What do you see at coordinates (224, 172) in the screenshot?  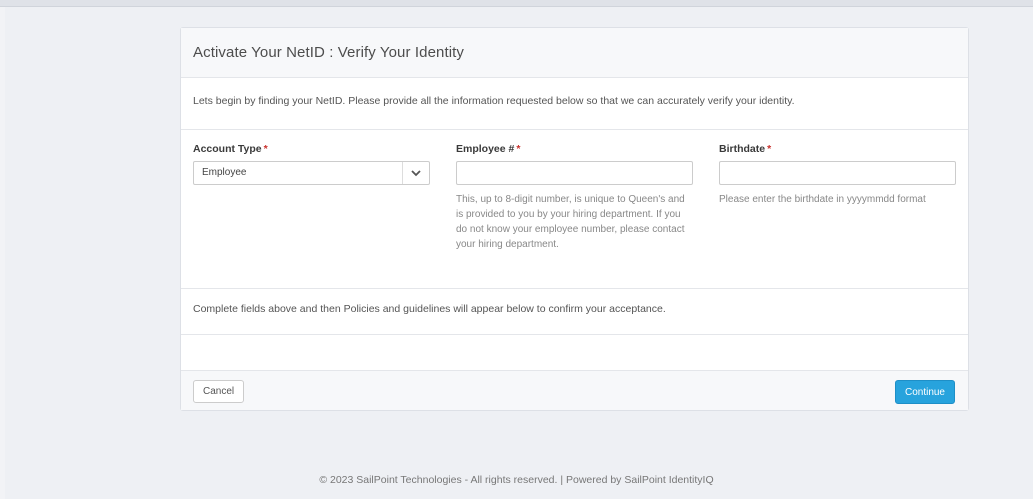 I see `account-type-value: Employee` at bounding box center [224, 172].